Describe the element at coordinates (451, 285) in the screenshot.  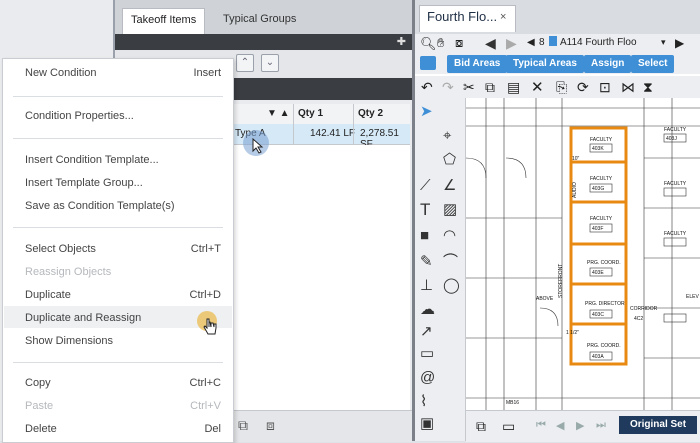
I see `ellipse-icon: ◯` at that location.